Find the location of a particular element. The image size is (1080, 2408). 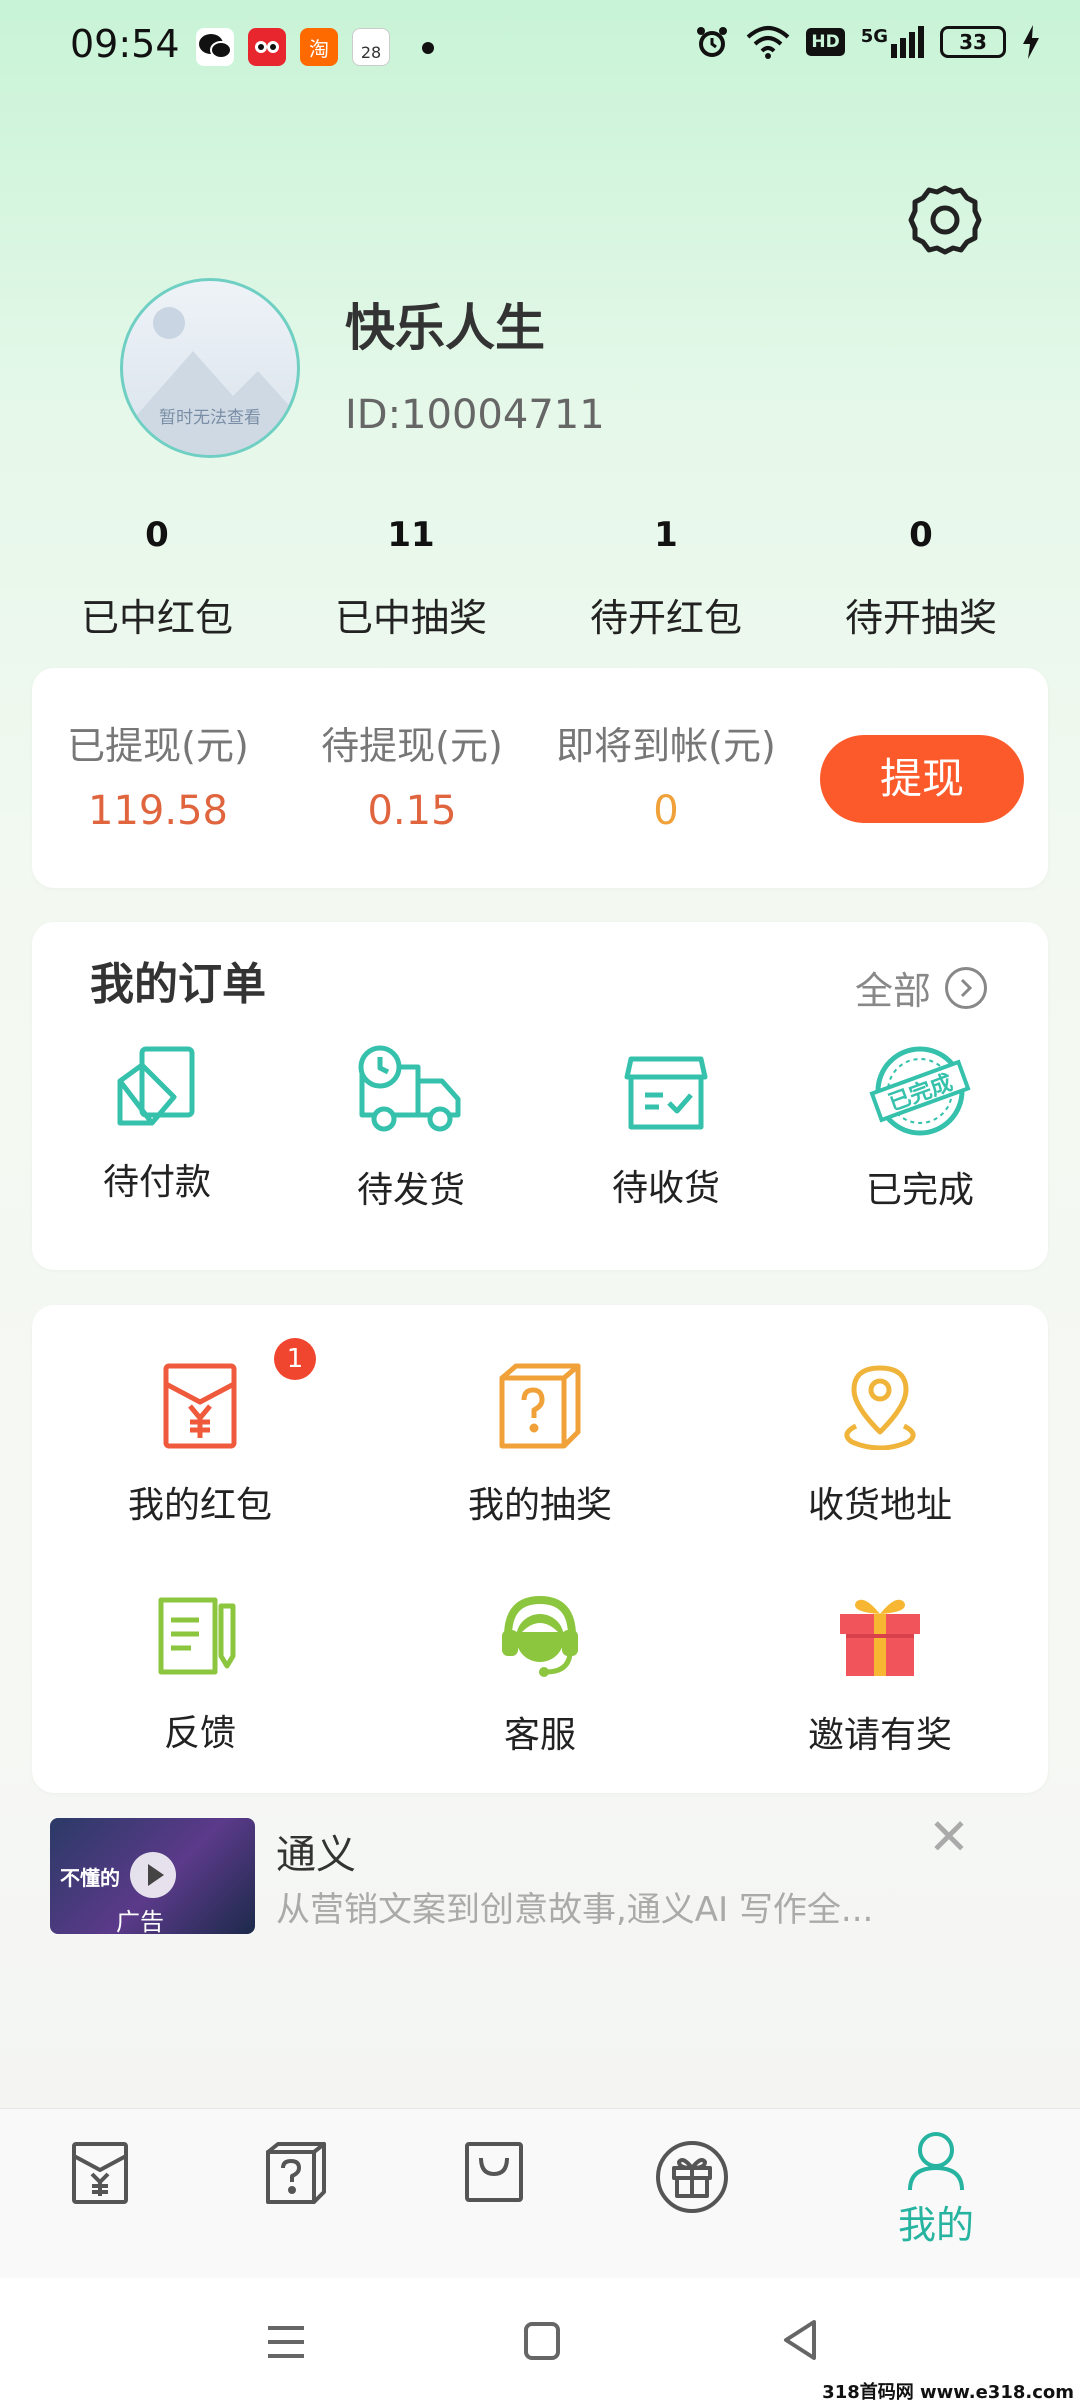

user-id: ID:10004711 is located at coordinates (475, 415).